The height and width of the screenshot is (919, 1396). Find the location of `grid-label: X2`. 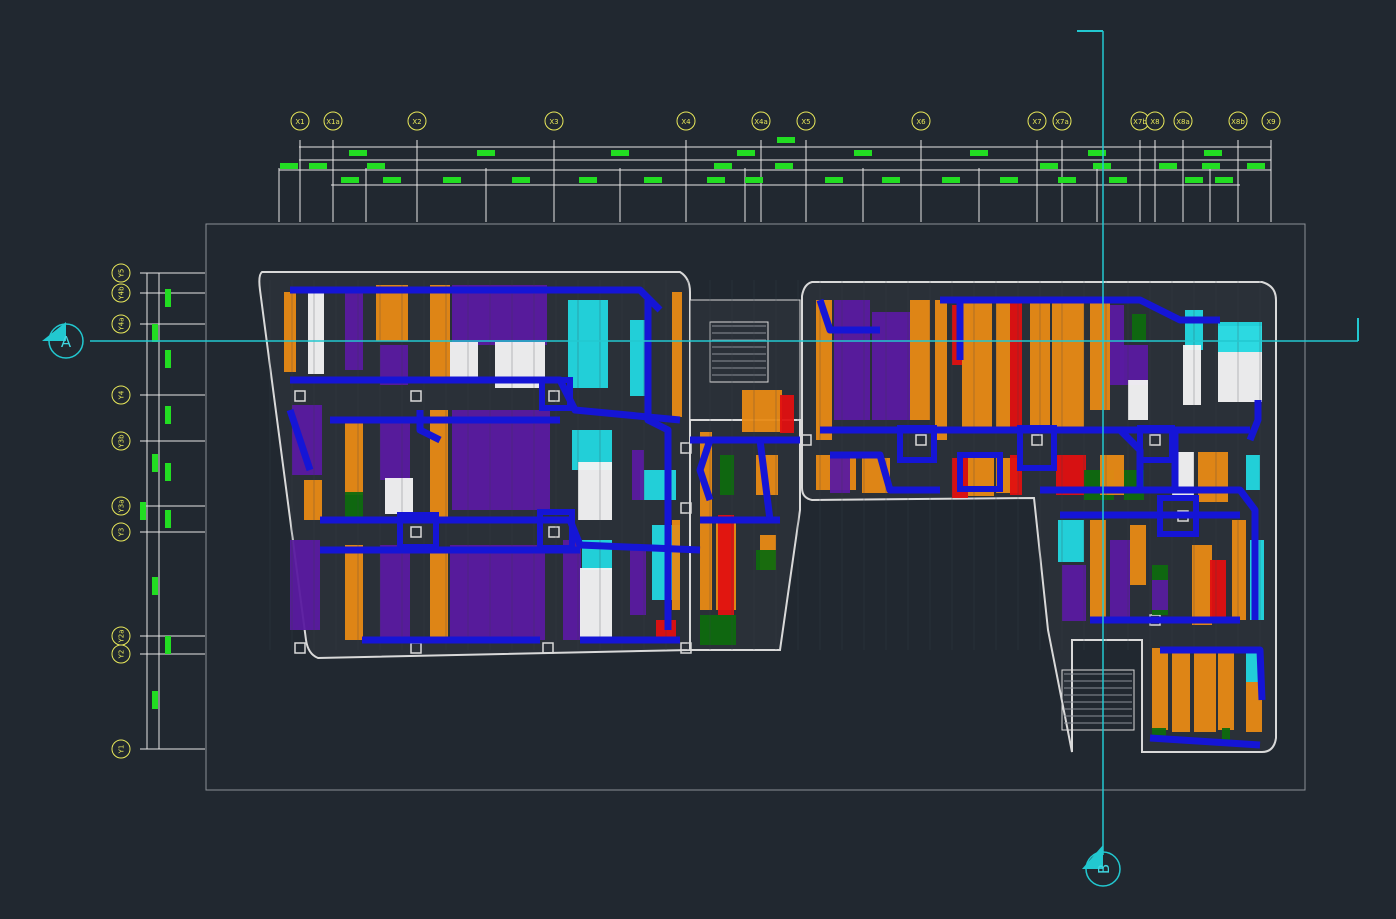

grid-label: X2 is located at coordinates (416, 122).